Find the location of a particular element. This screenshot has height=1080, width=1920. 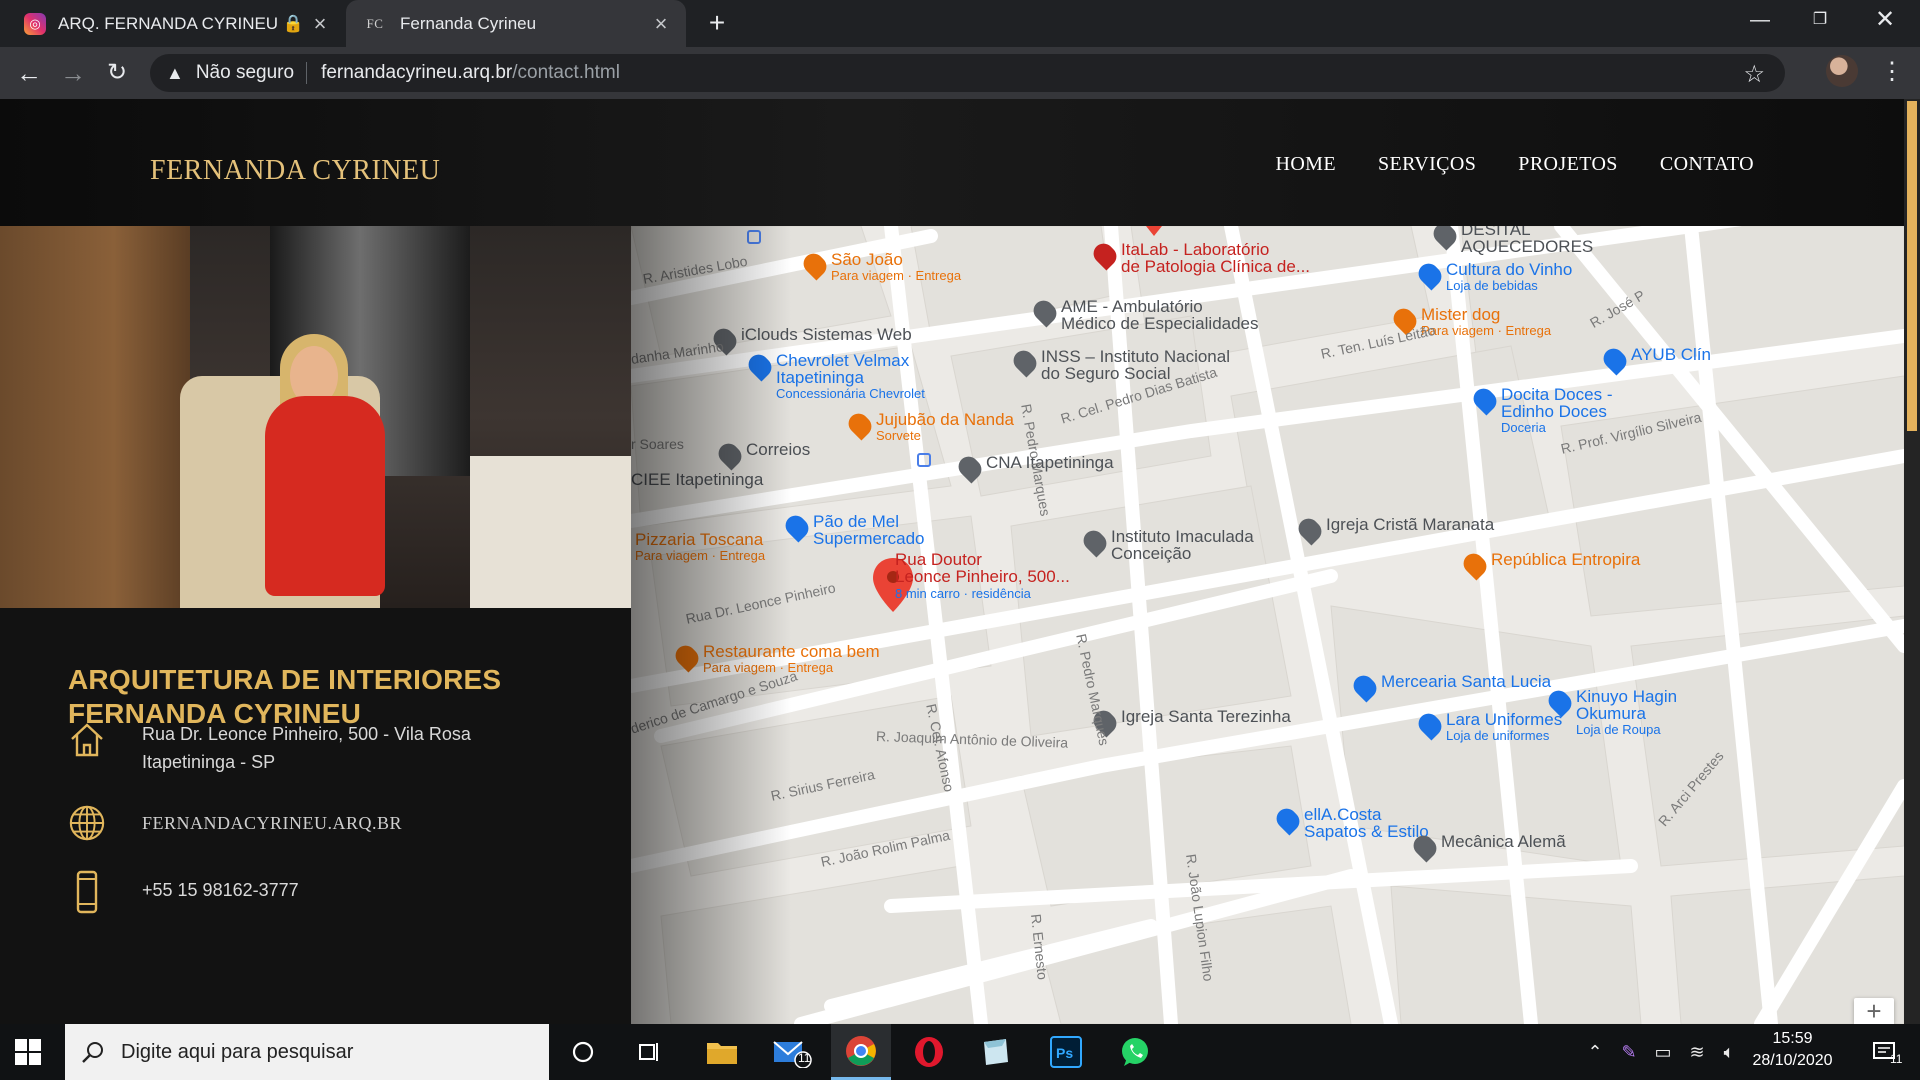

map-place-label: ellA.Costa Sapatos & Estilo is located at coordinates (1350, 822).